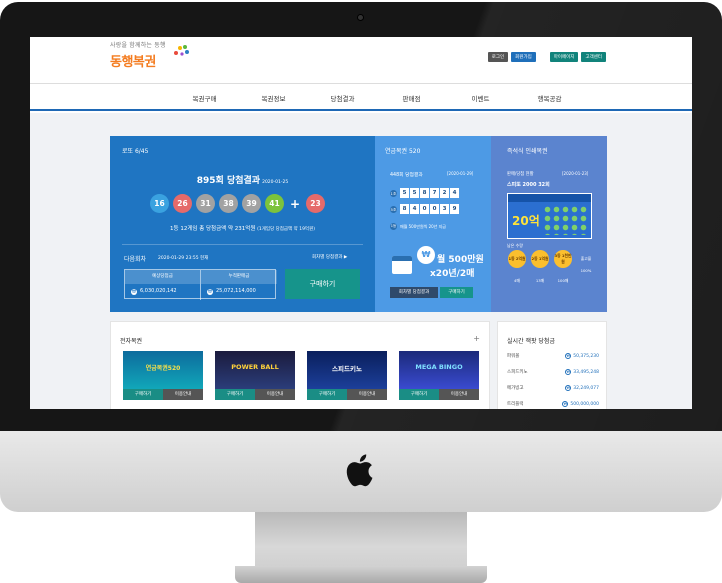 The image size is (722, 583). Describe the element at coordinates (342, 98) in the screenshot. I see `nav-item-results: 당첨결과` at that location.